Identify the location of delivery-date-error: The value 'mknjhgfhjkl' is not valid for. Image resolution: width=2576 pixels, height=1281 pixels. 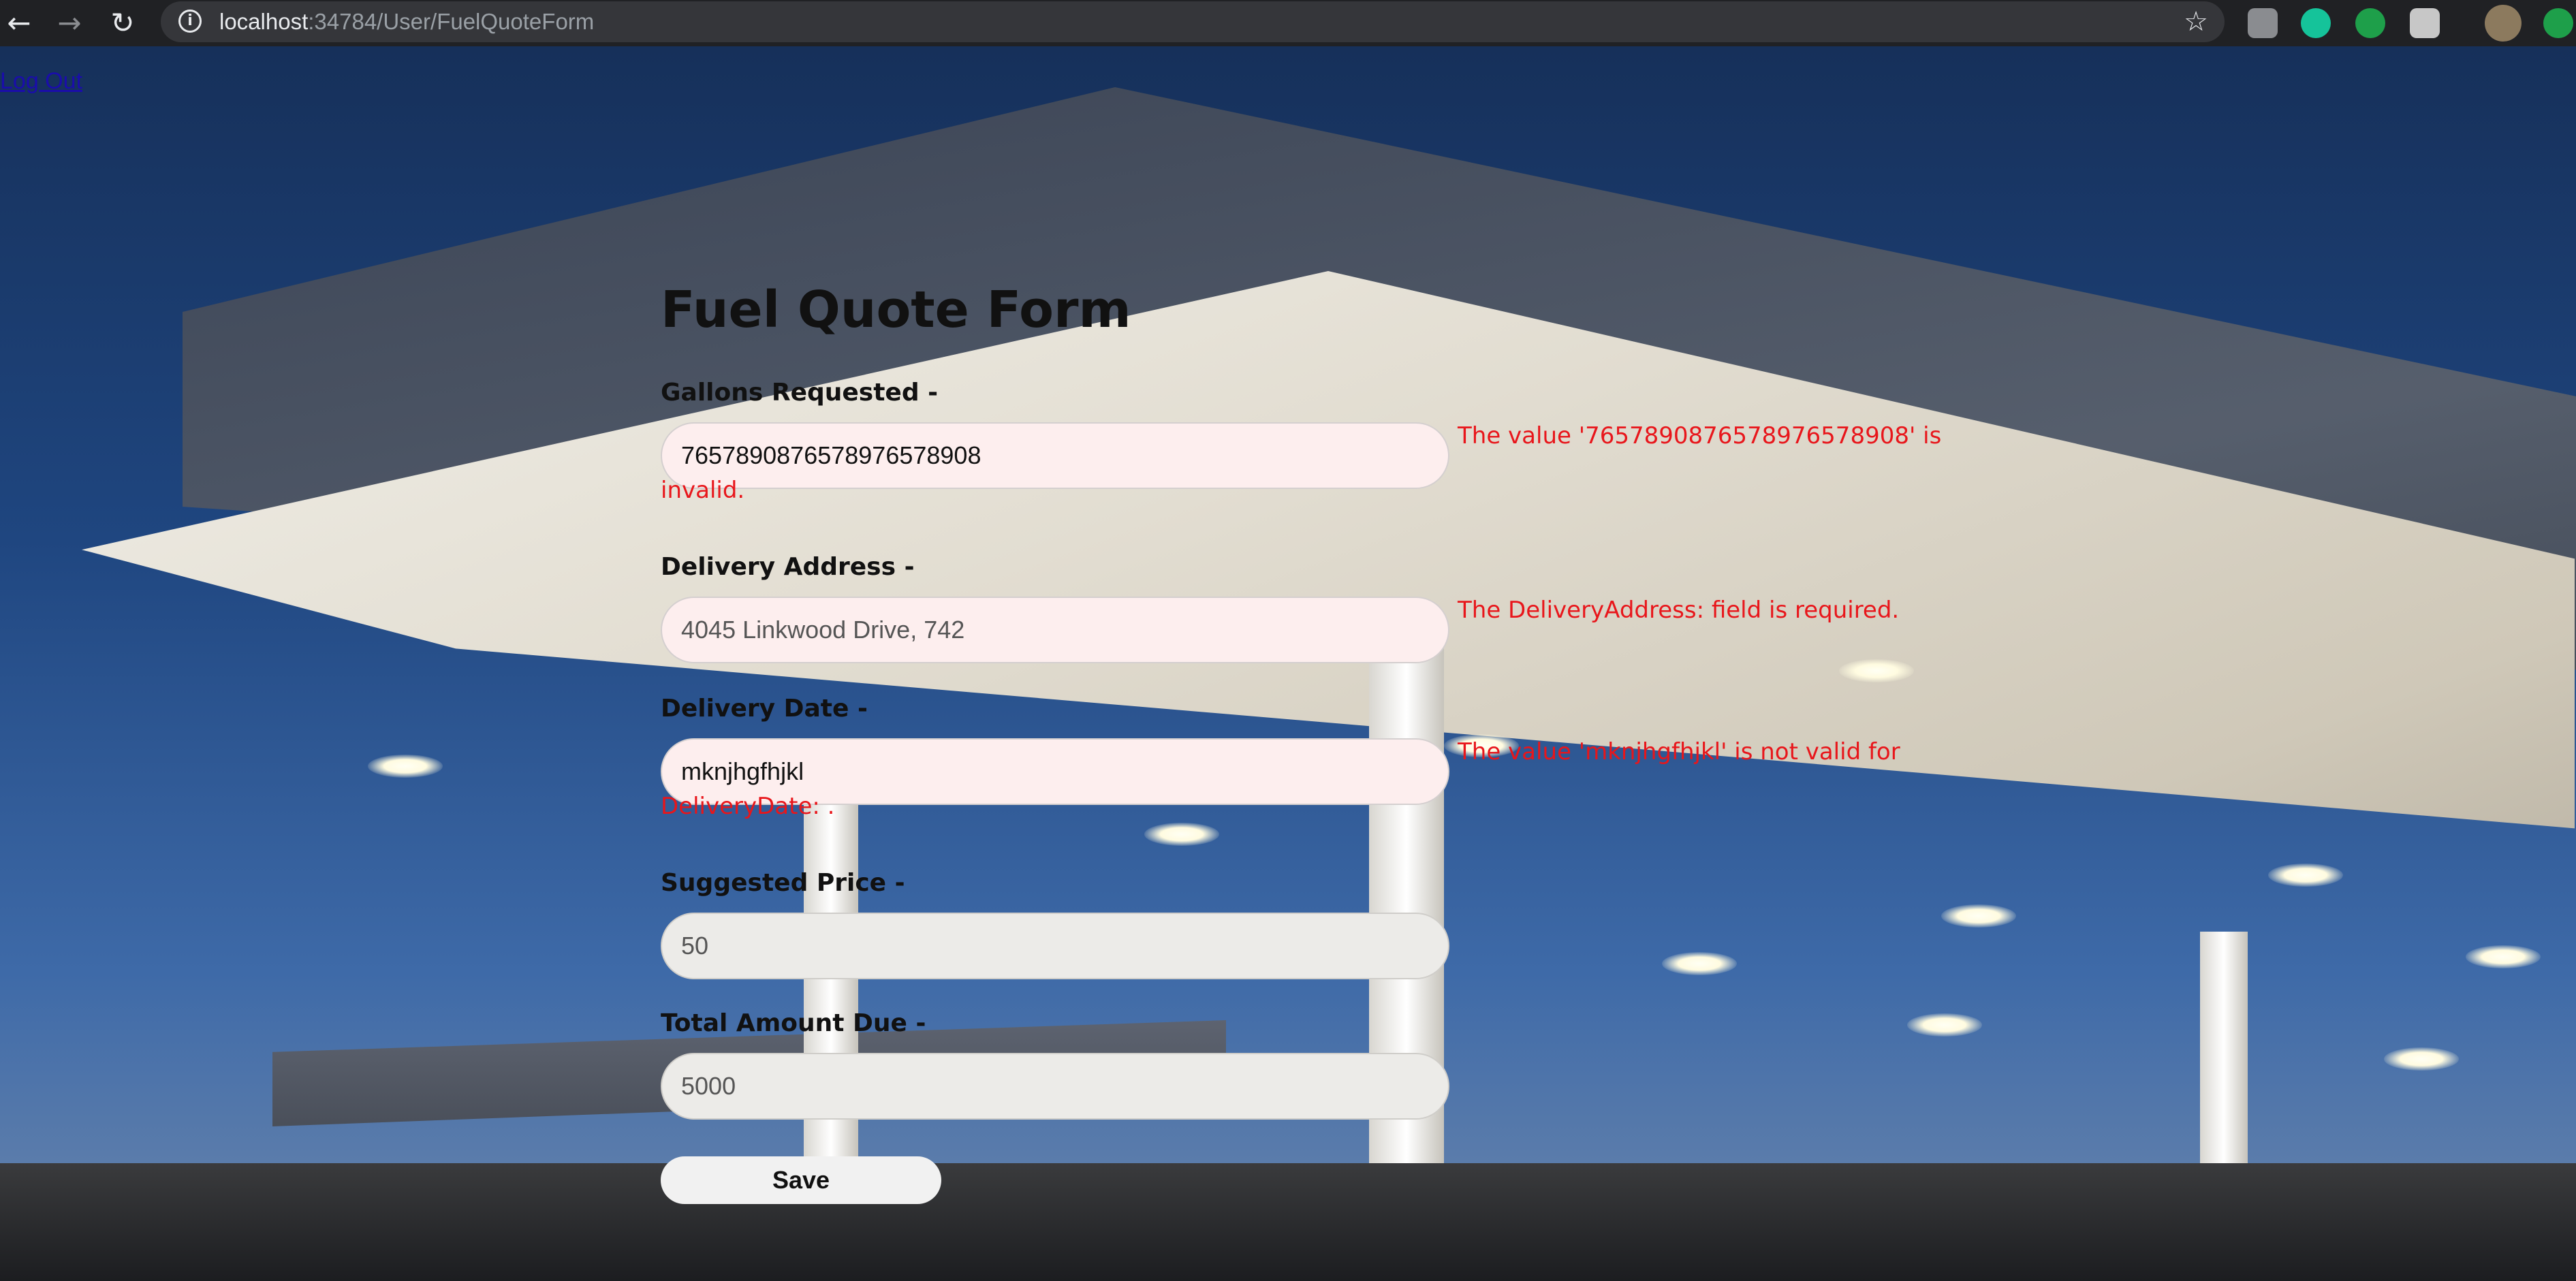
(1328, 752).